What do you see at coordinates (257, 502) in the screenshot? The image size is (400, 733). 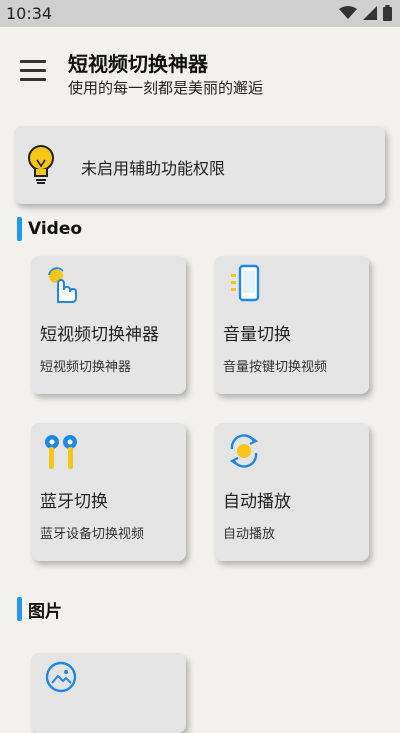 I see `card-title: 自动播放` at bounding box center [257, 502].